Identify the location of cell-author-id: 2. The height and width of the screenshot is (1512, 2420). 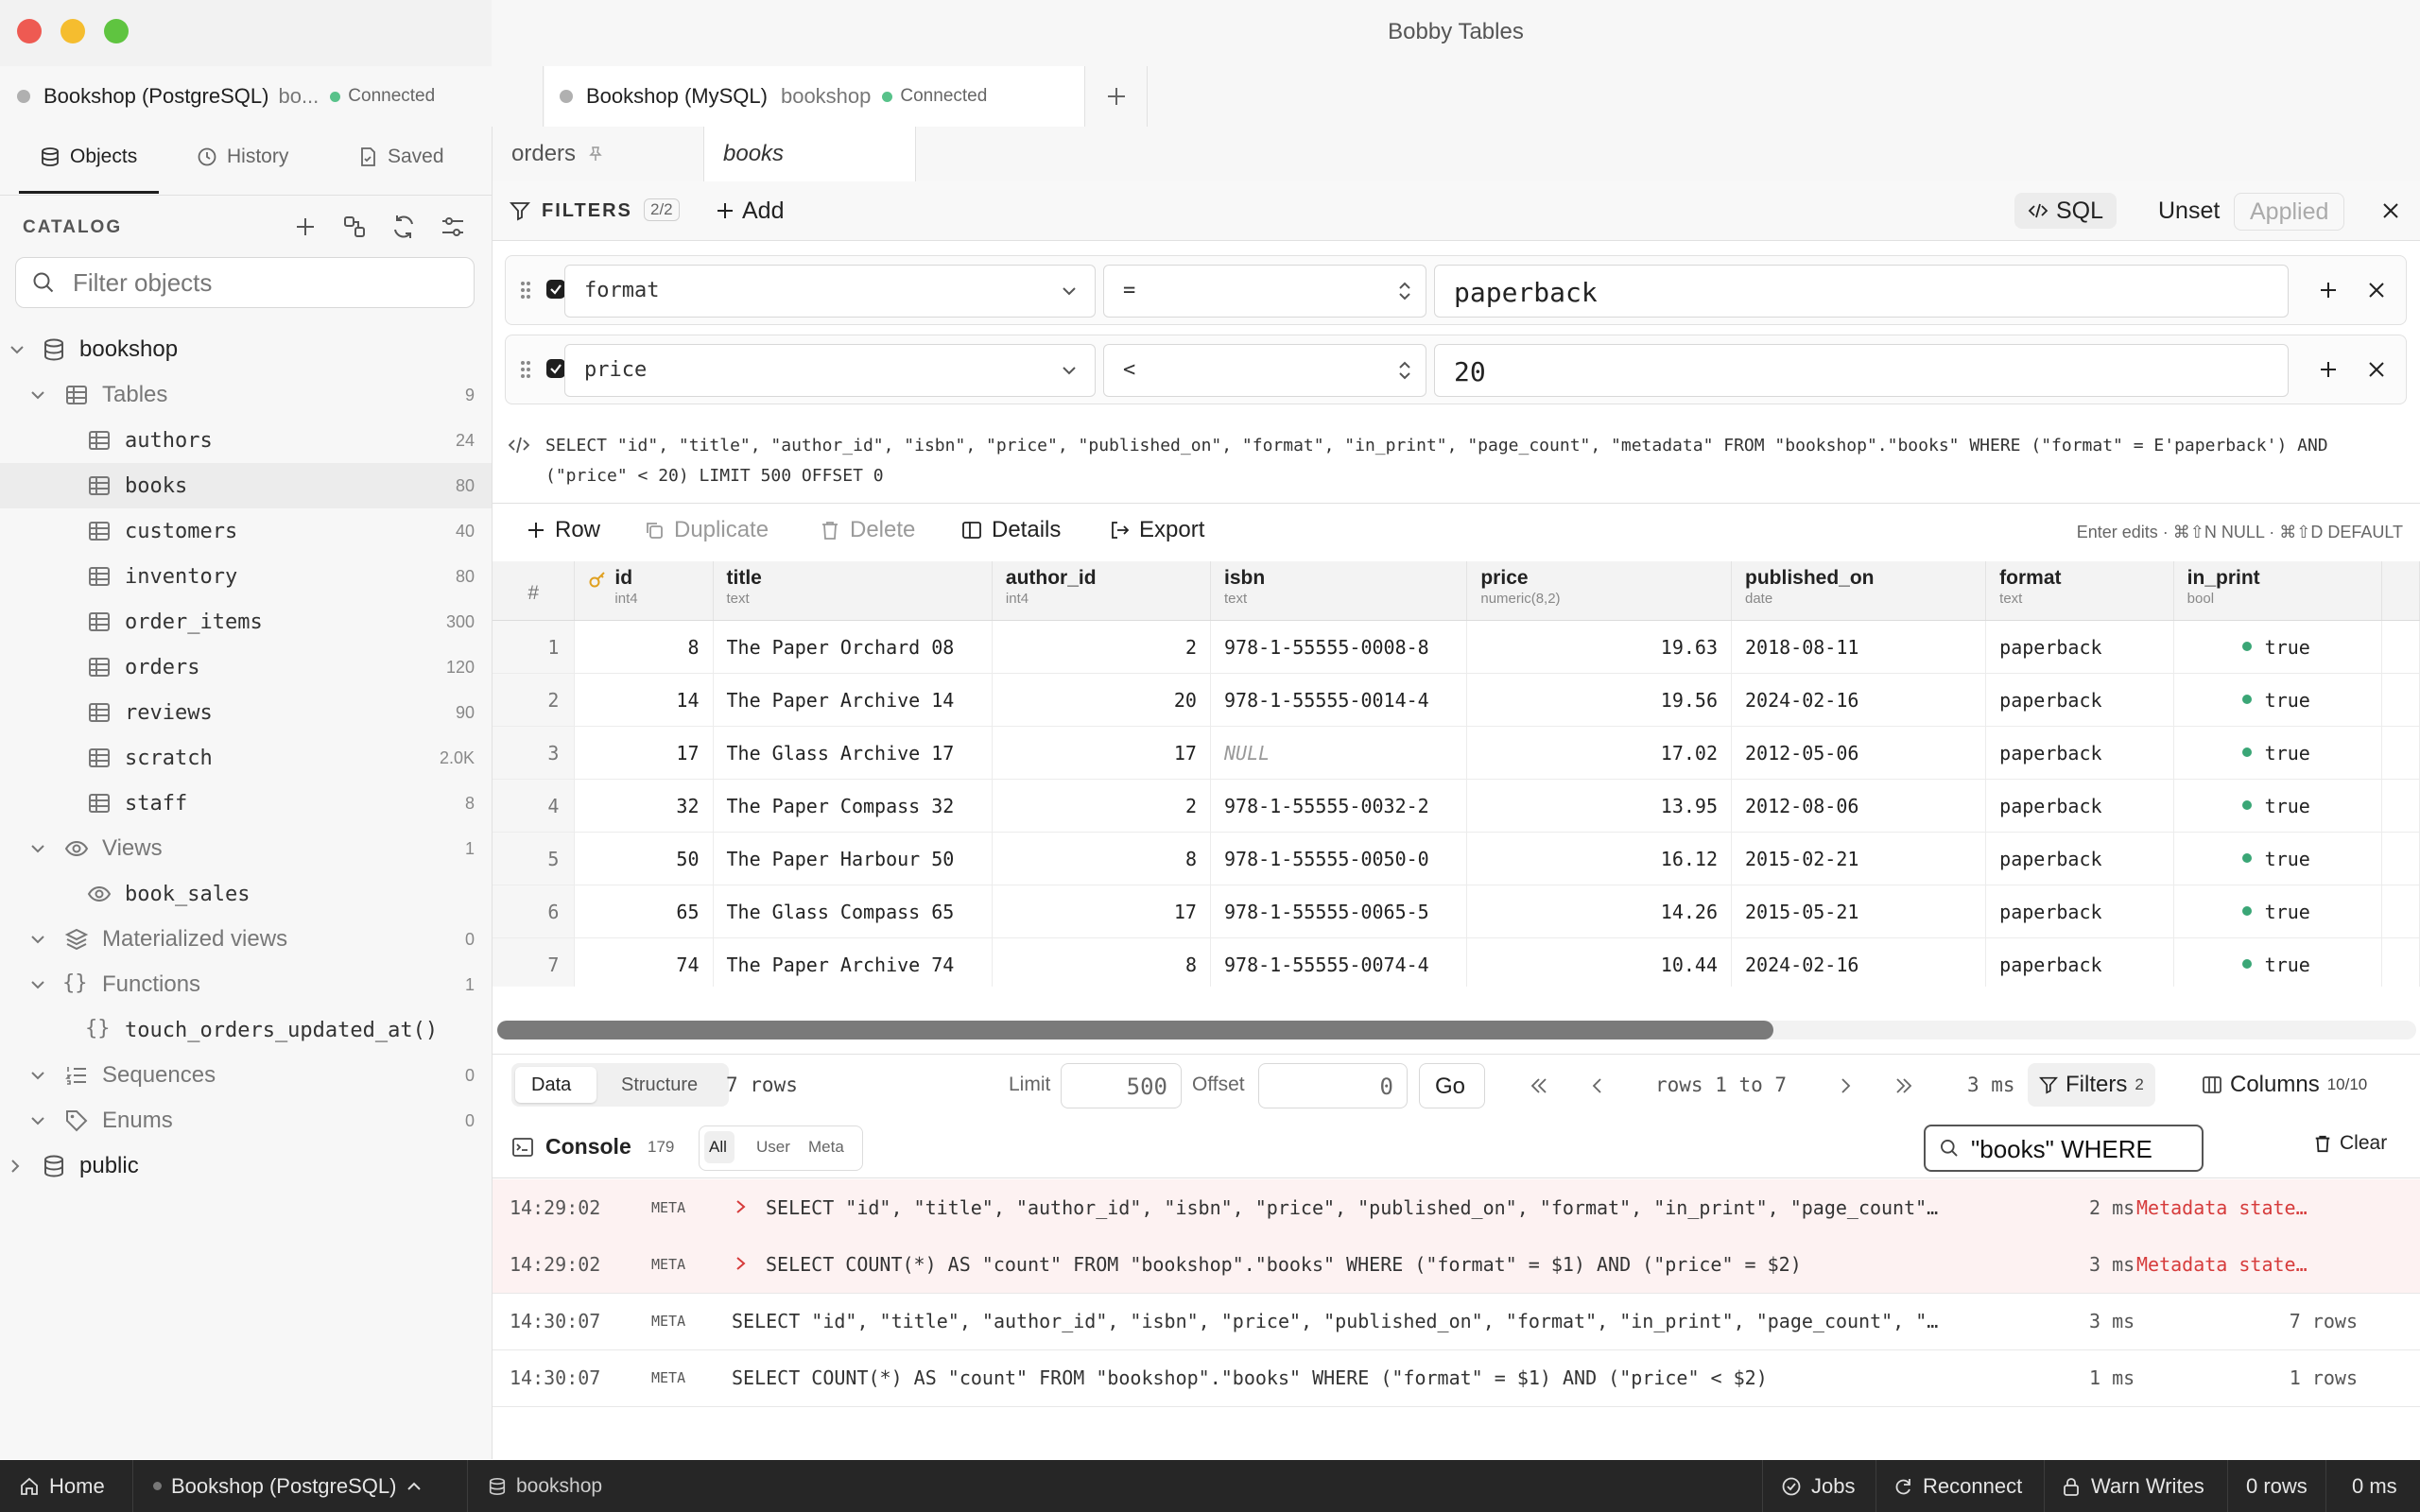
(1101, 806).